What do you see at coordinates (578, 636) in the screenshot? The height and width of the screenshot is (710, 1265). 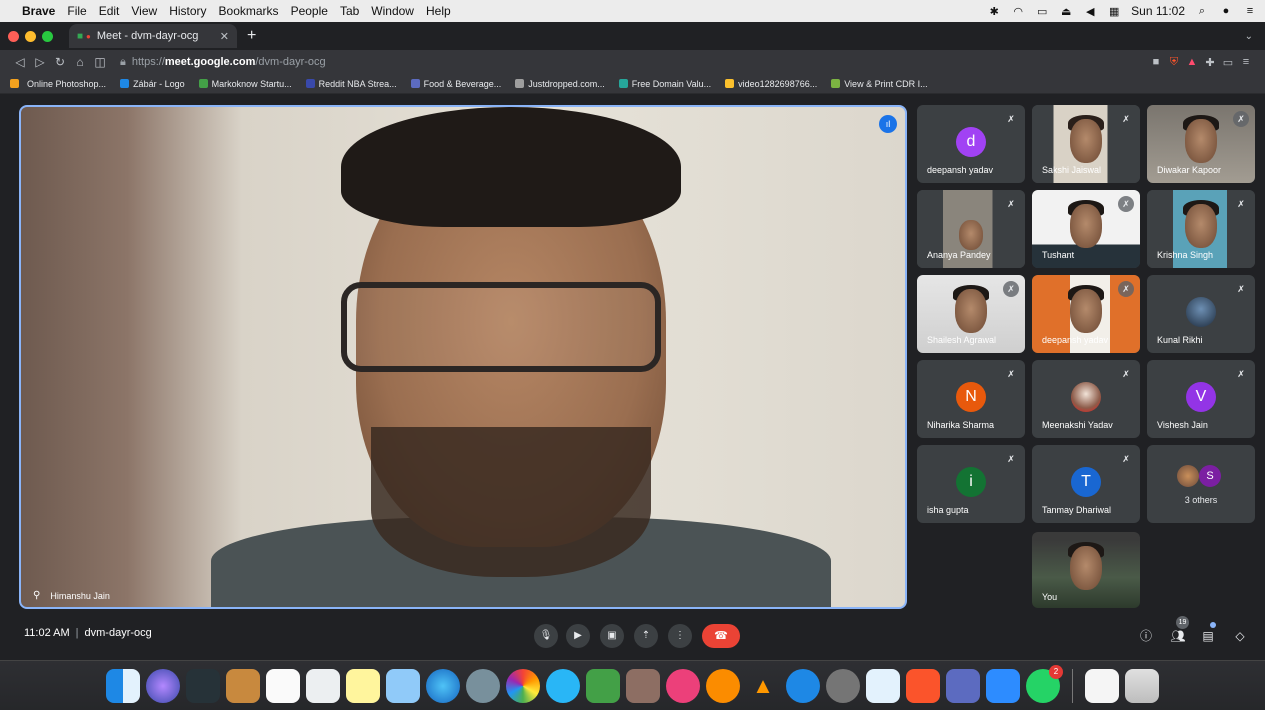 I see `camera-button: ▶` at bounding box center [578, 636].